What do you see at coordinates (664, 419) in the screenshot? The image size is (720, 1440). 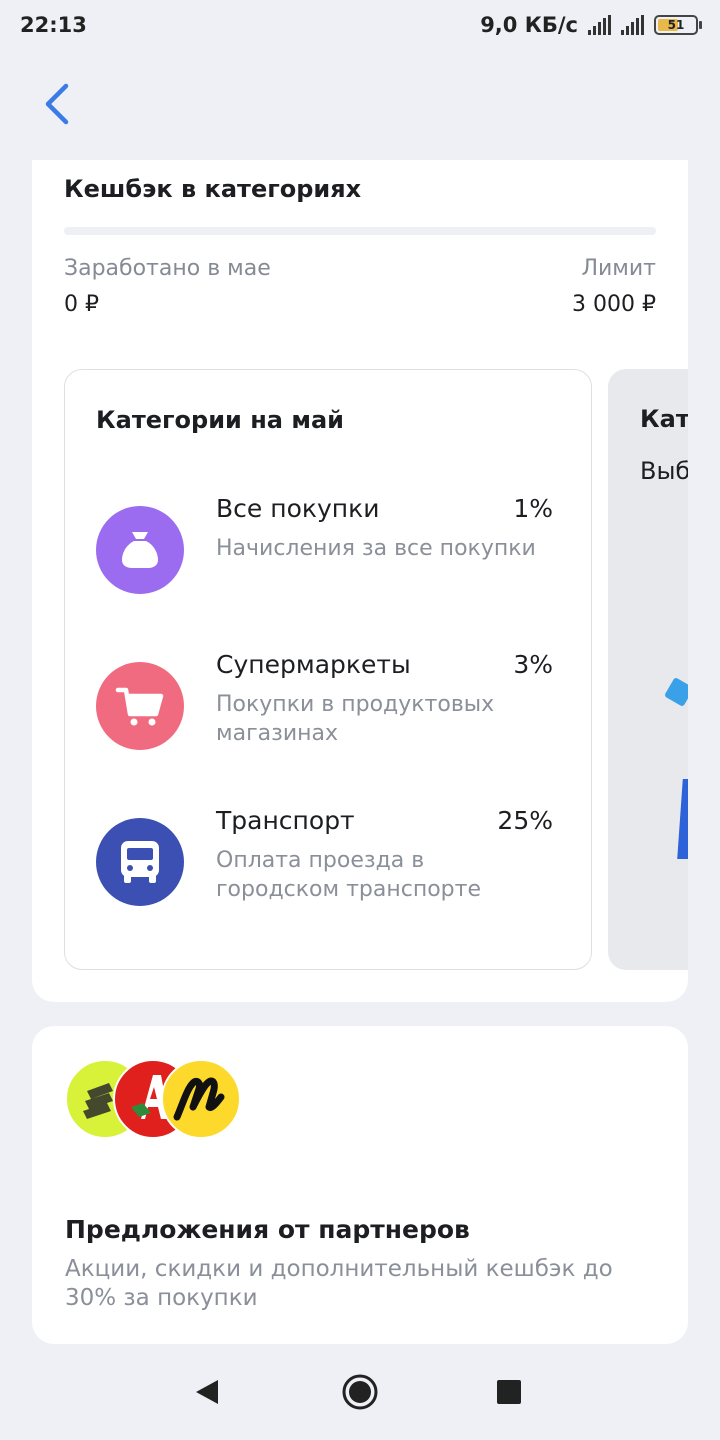 I see `next-card-title: Кат` at bounding box center [664, 419].